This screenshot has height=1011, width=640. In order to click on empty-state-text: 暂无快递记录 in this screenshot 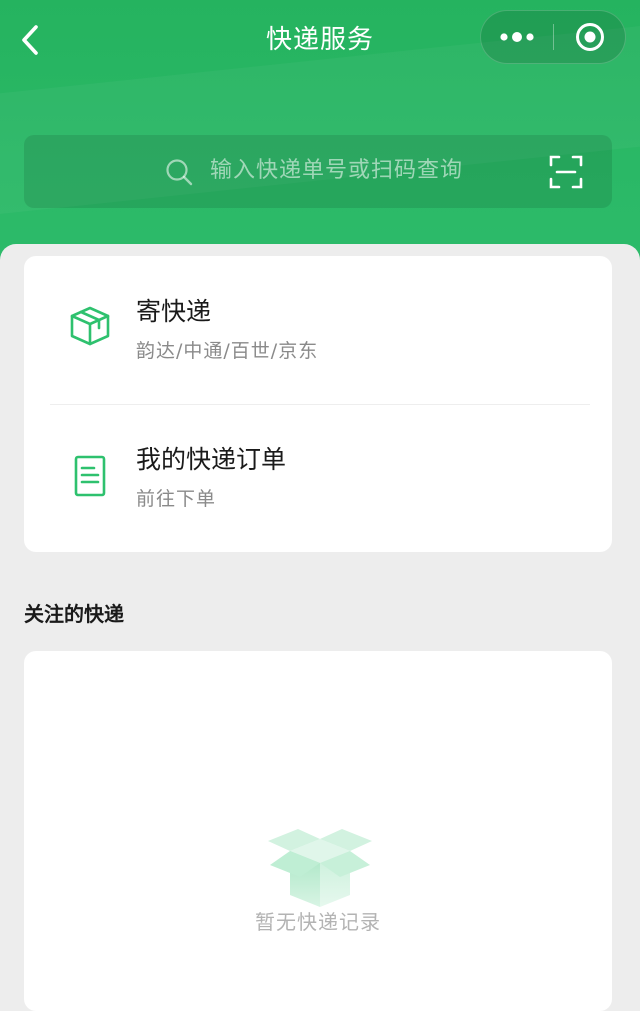, I will do `click(318, 922)`.